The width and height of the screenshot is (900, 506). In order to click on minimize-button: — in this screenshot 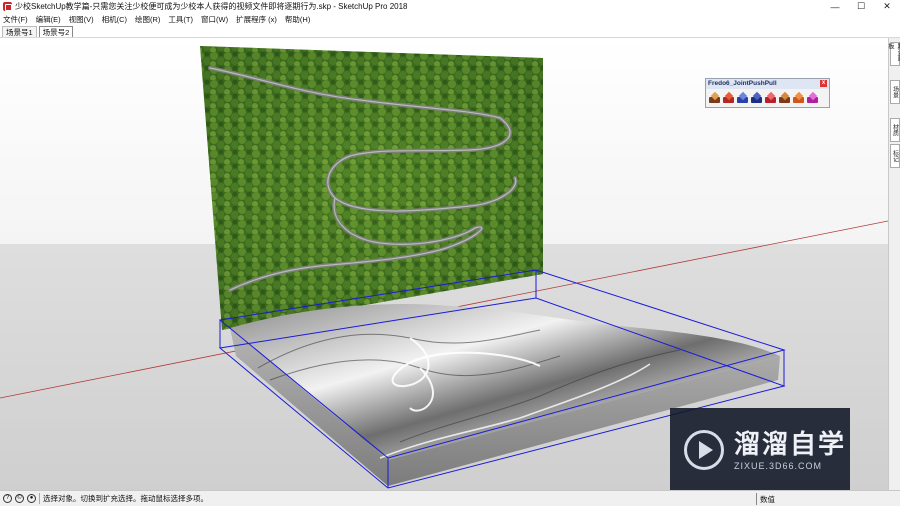, I will do `click(835, 6)`.